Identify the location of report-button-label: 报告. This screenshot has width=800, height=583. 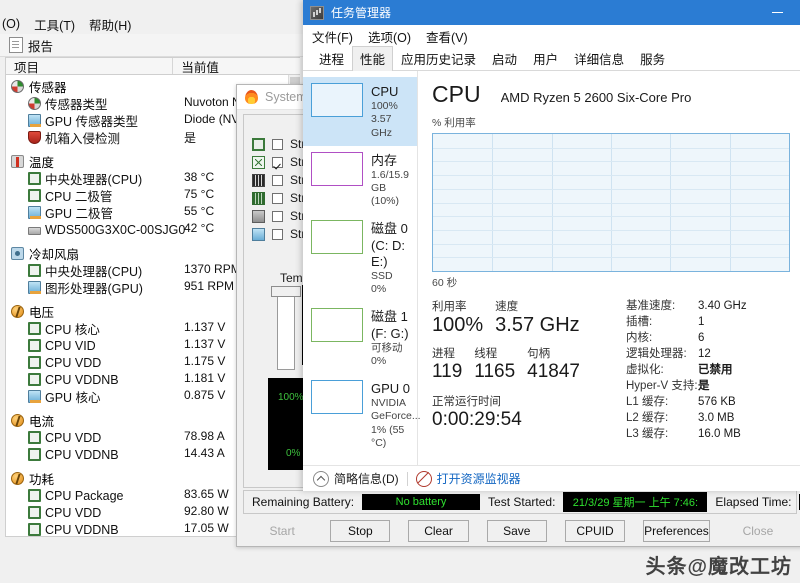
(40, 45).